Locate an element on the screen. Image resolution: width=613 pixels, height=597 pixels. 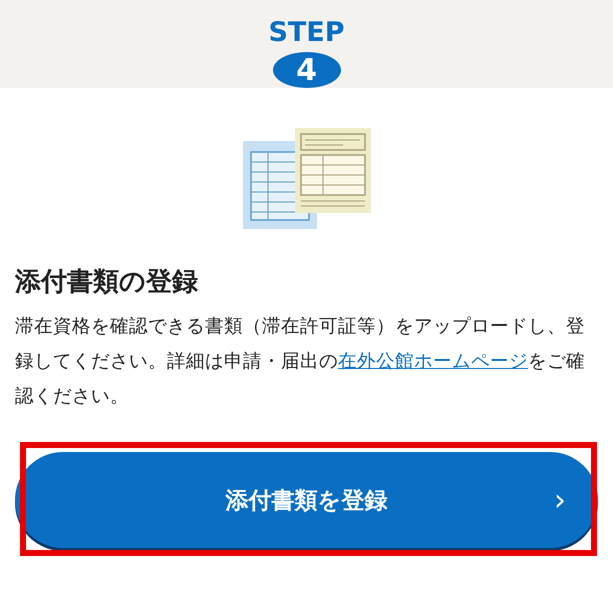
documents-icon is located at coordinates (306, 178).